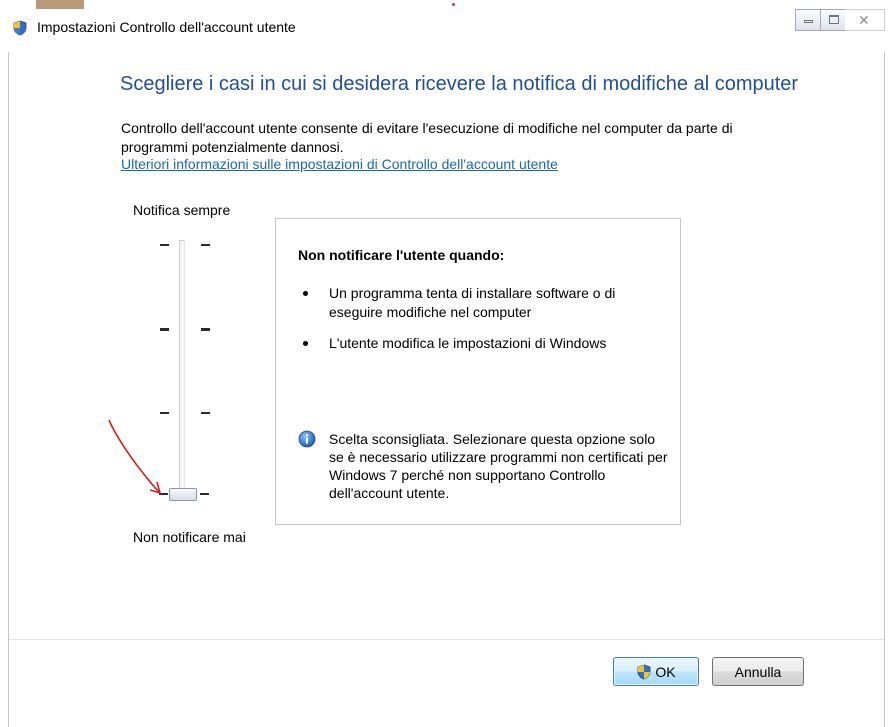 This screenshot has height=727, width=893. What do you see at coordinates (205, 329) in the screenshot?
I see `slider-tick-level-3-right` at bounding box center [205, 329].